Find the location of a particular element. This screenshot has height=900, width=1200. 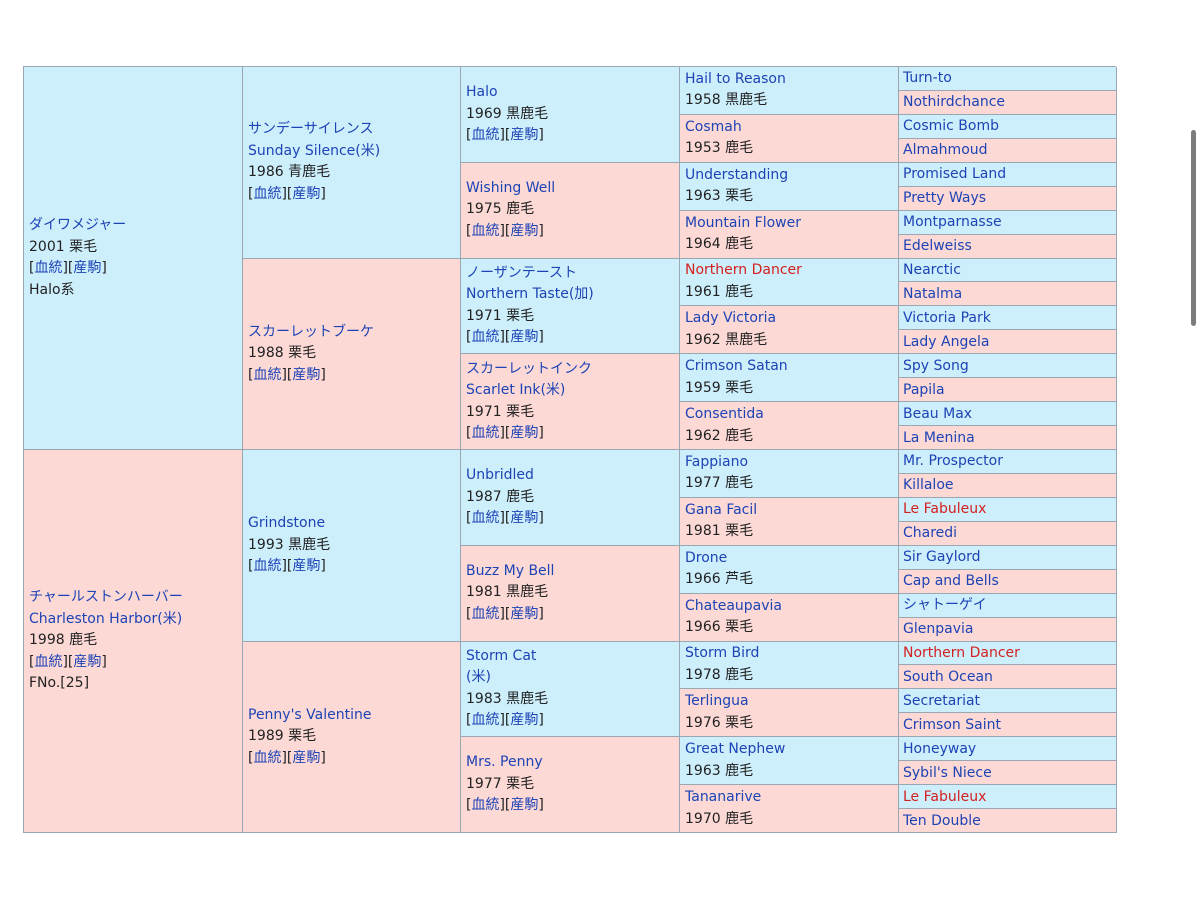

horse-name-link: Victoria Park is located at coordinates (1007, 318).